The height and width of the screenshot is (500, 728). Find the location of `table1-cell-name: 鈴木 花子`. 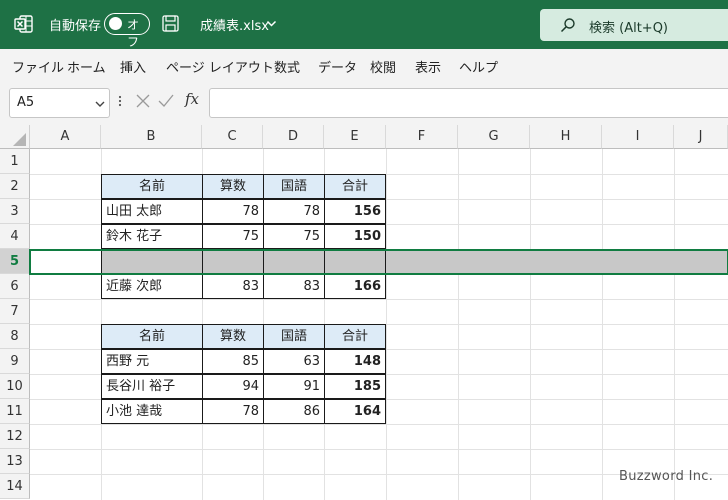

table1-cell-name: 鈴木 花子 is located at coordinates (152, 236).